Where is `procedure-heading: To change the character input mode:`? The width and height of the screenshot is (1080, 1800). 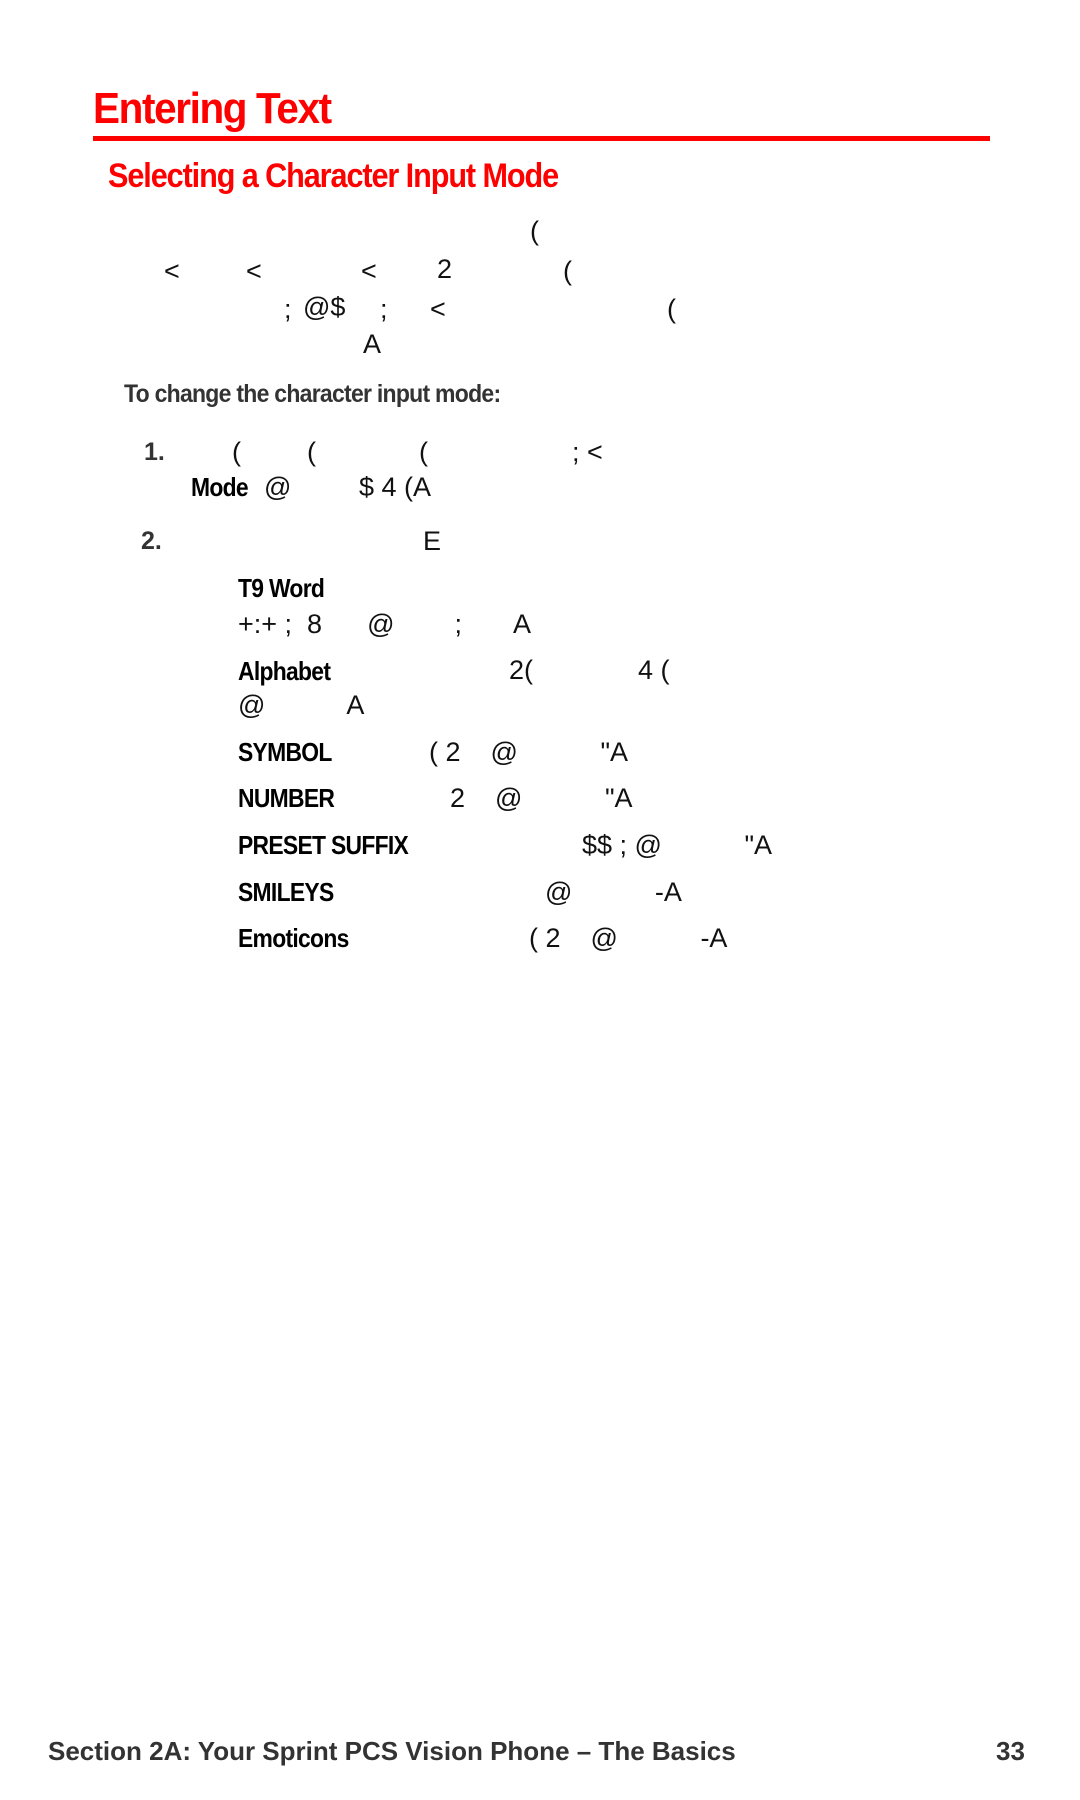 procedure-heading: To change the character input mode: is located at coordinates (312, 394).